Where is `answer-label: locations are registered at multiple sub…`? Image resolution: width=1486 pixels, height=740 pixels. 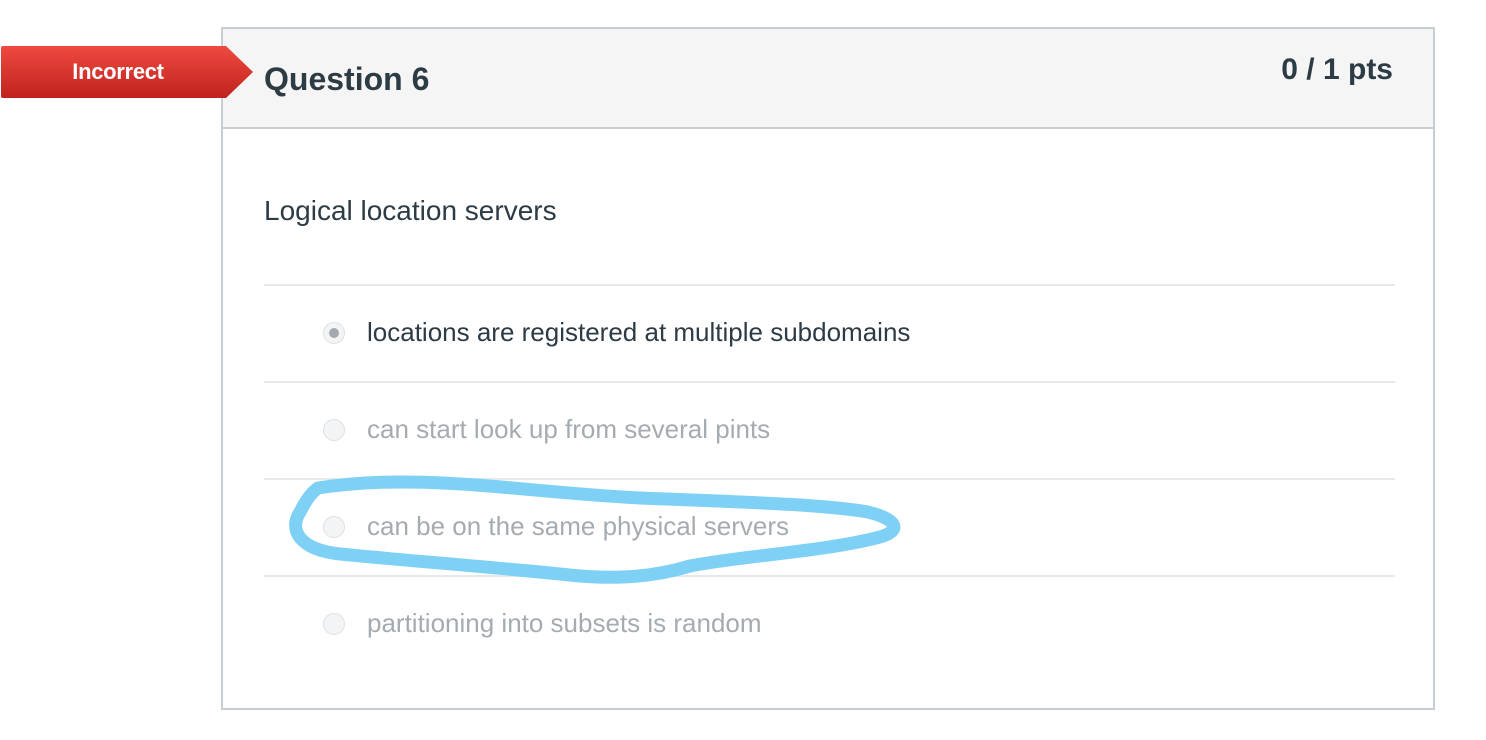 answer-label: locations are registered at multiple sub… is located at coordinates (639, 332).